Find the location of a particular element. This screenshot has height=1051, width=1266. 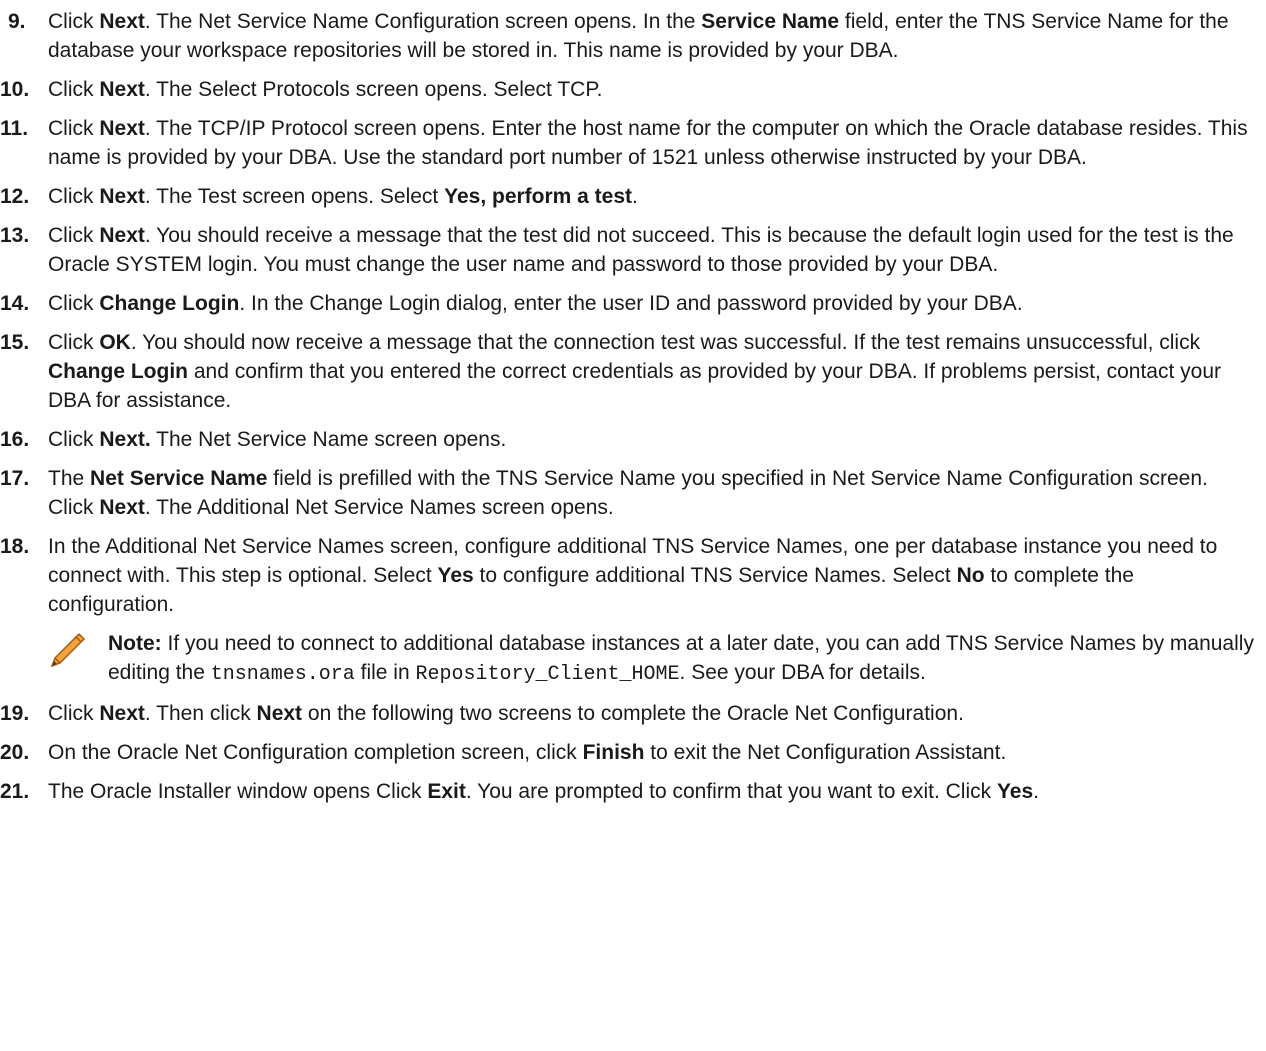

code-term: Repository_Client_HOME is located at coordinates (547, 674).